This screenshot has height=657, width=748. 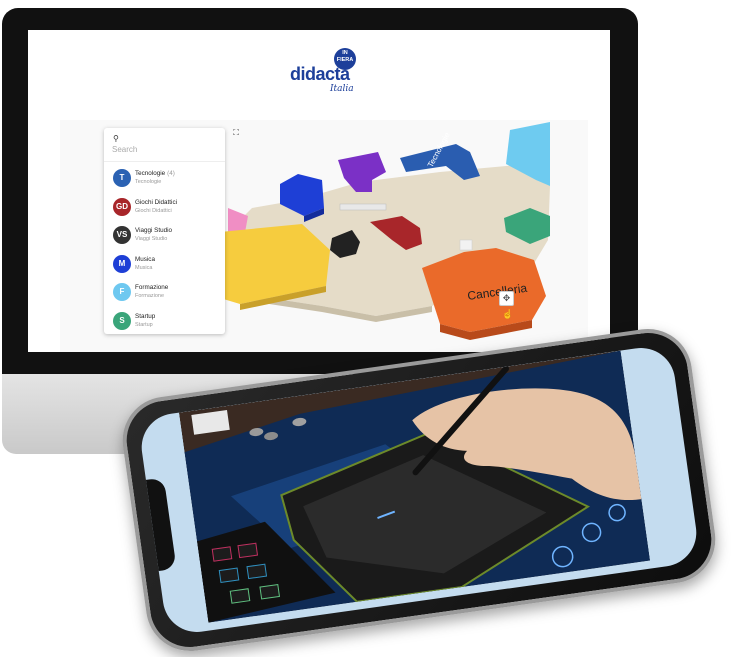 What do you see at coordinates (152, 287) in the screenshot?
I see `category-title: Formazione` at bounding box center [152, 287].